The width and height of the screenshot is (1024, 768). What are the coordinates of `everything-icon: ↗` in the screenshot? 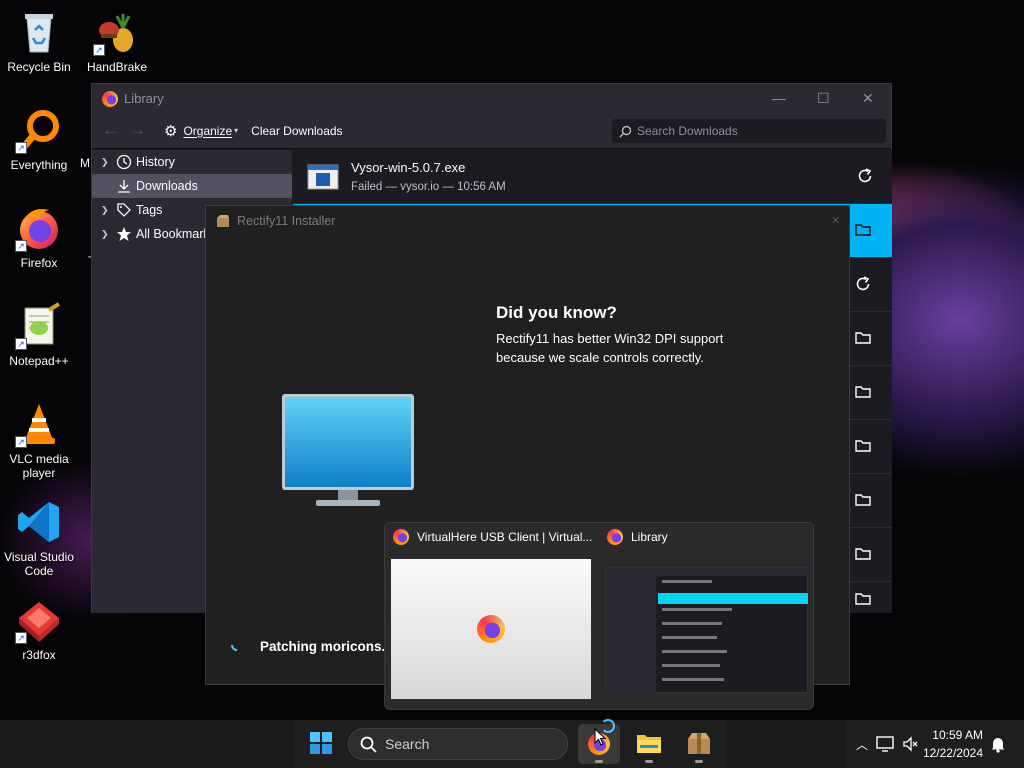 It's located at (39, 130).